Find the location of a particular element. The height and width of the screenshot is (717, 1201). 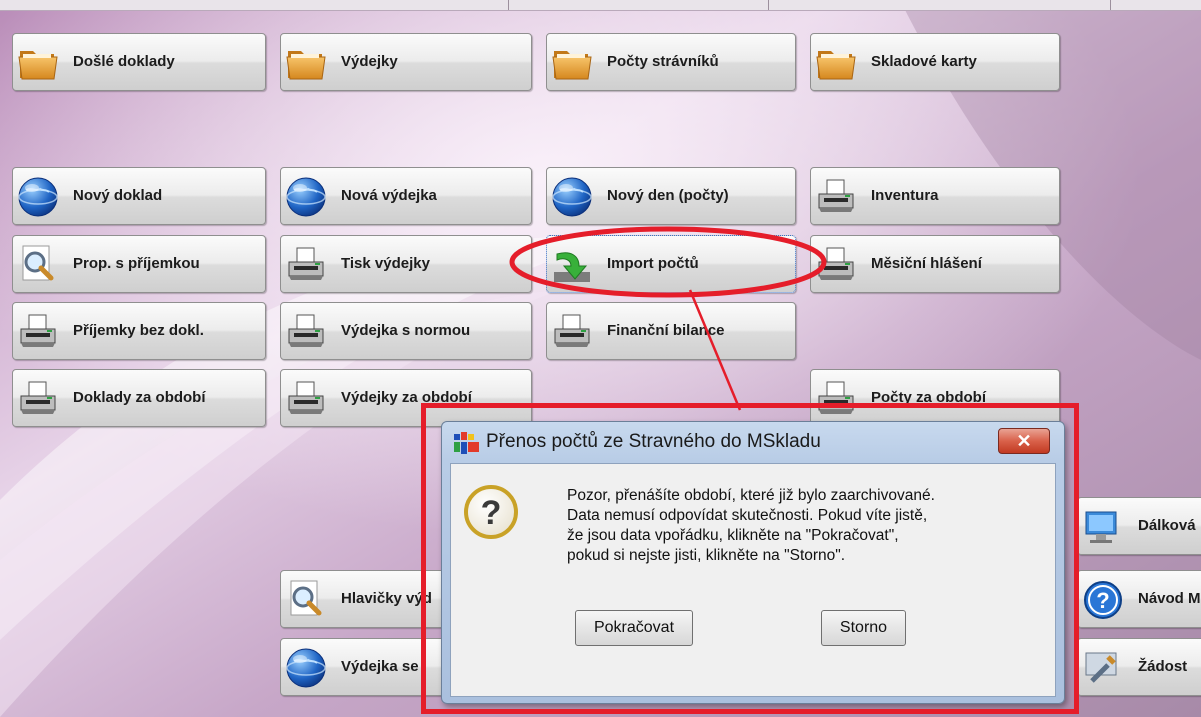

tile-button: Import počtů is located at coordinates (671, 264).